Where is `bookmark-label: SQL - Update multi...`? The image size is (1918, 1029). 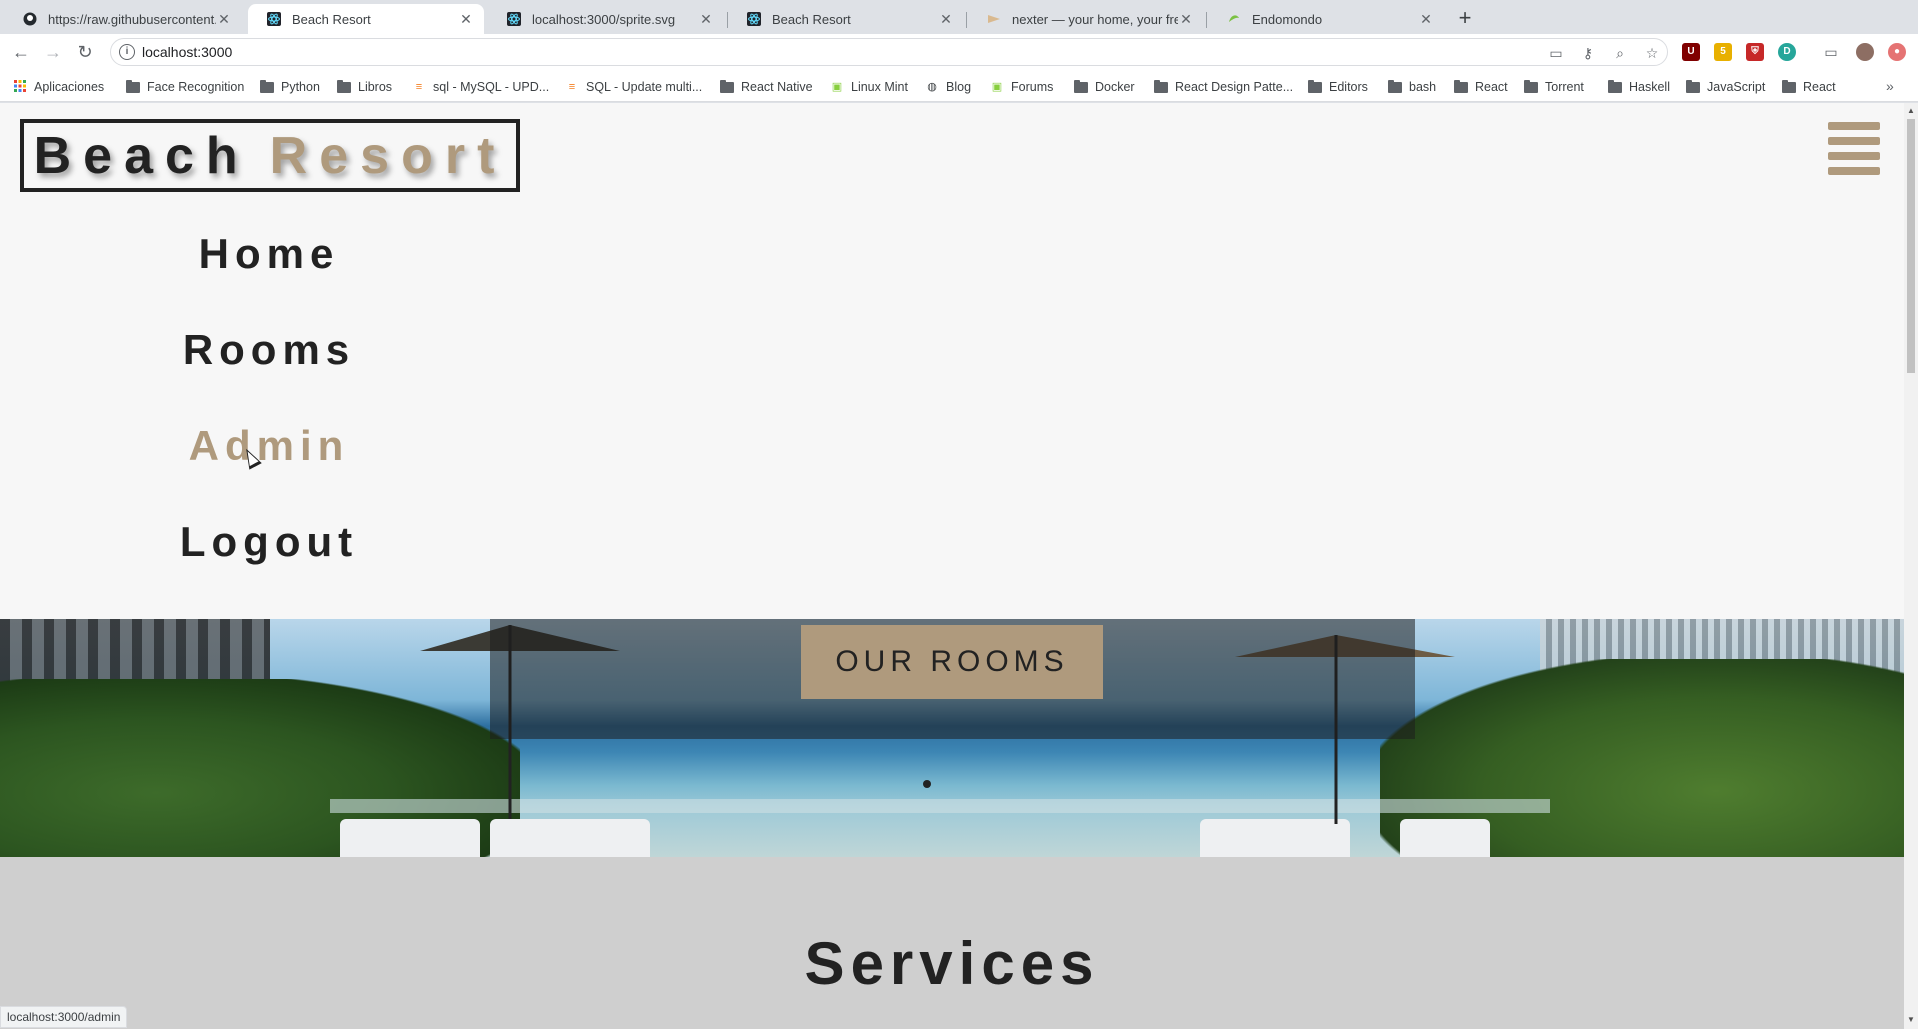 bookmark-label: SQL - Update multi... is located at coordinates (644, 87).